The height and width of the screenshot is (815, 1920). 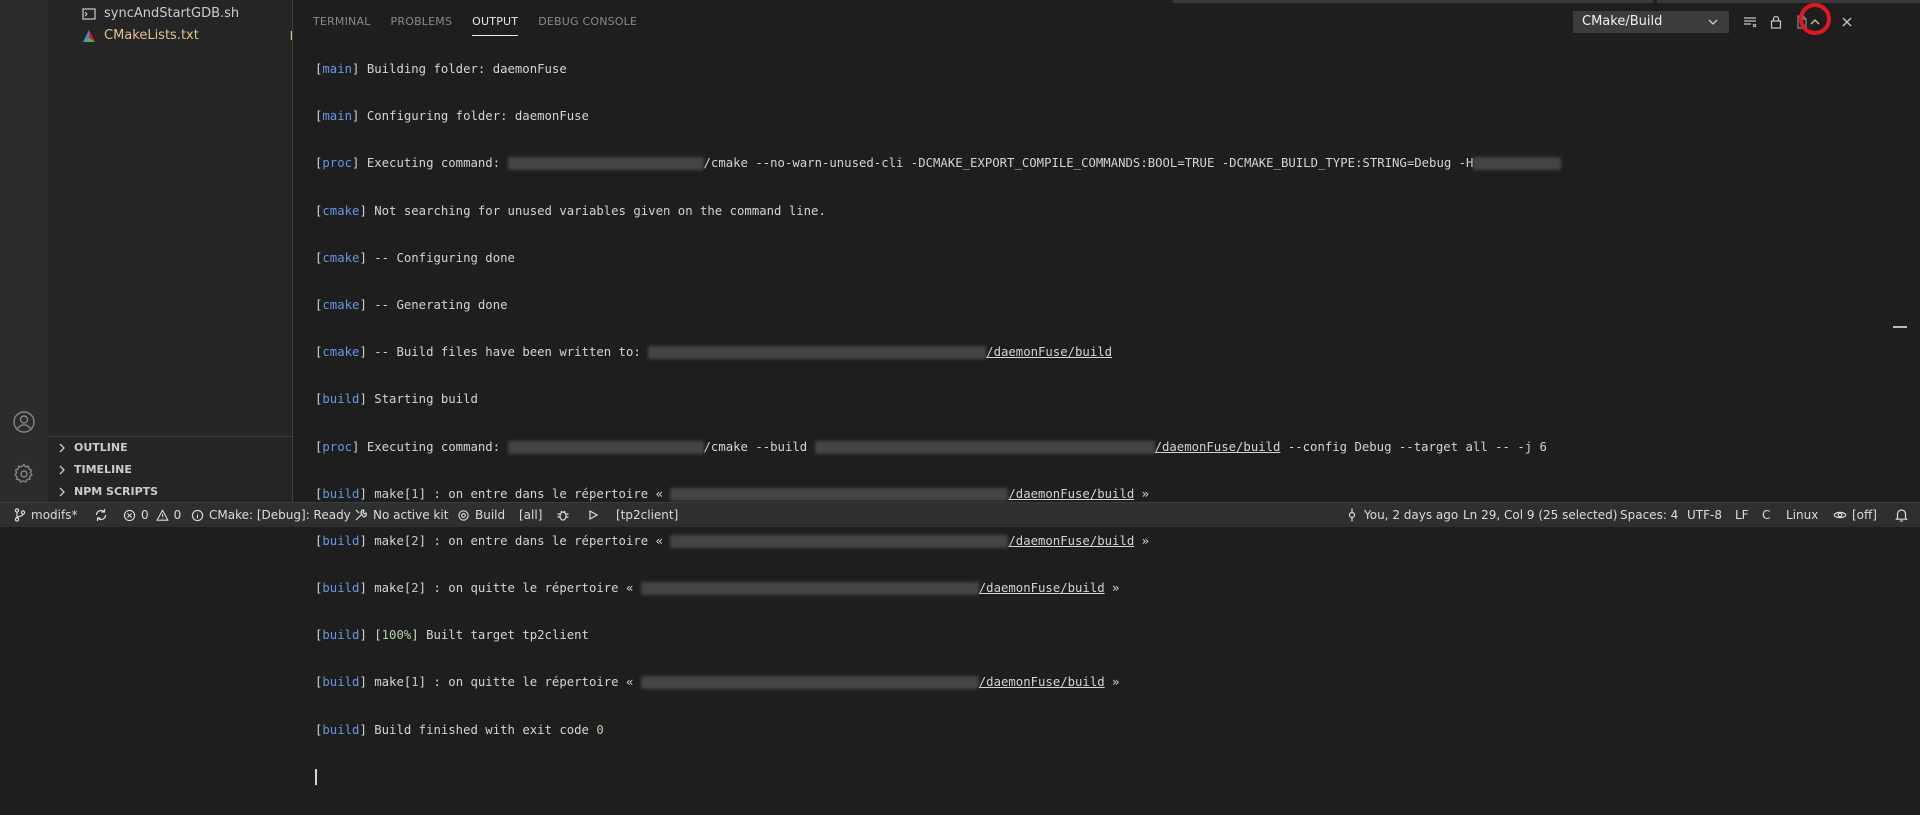 I want to click on lock-scroll-button, so click(x=1776, y=22).